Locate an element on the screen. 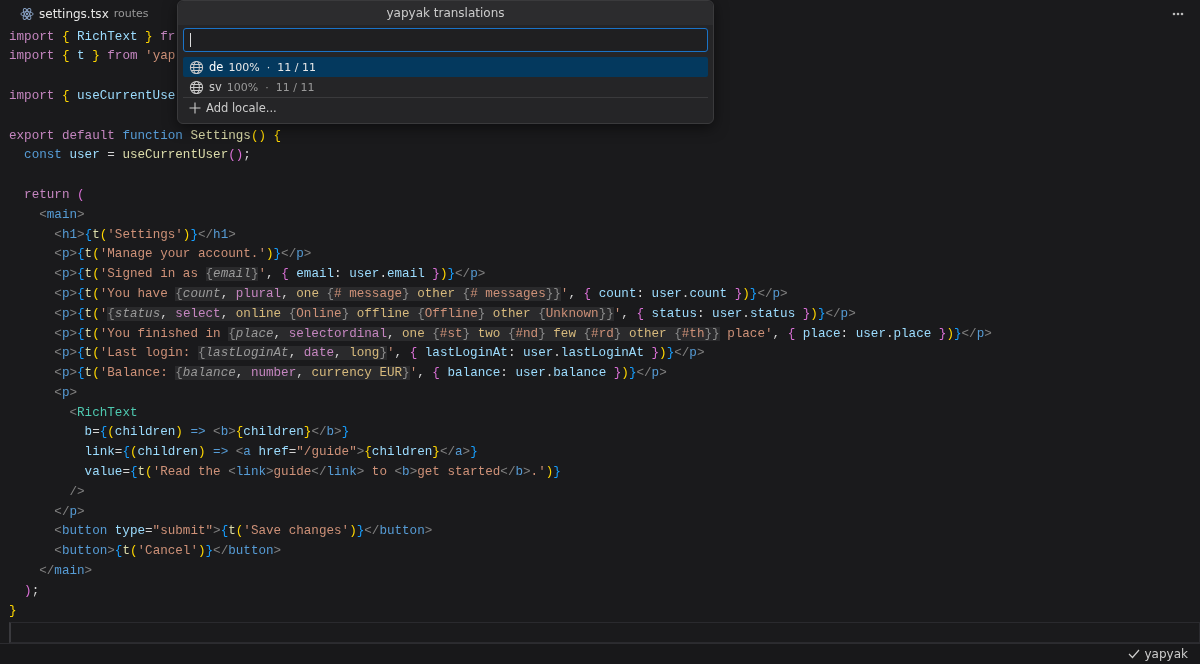 This screenshot has width=1200, height=664. palette-title: yapyak translations is located at coordinates (445, 13).